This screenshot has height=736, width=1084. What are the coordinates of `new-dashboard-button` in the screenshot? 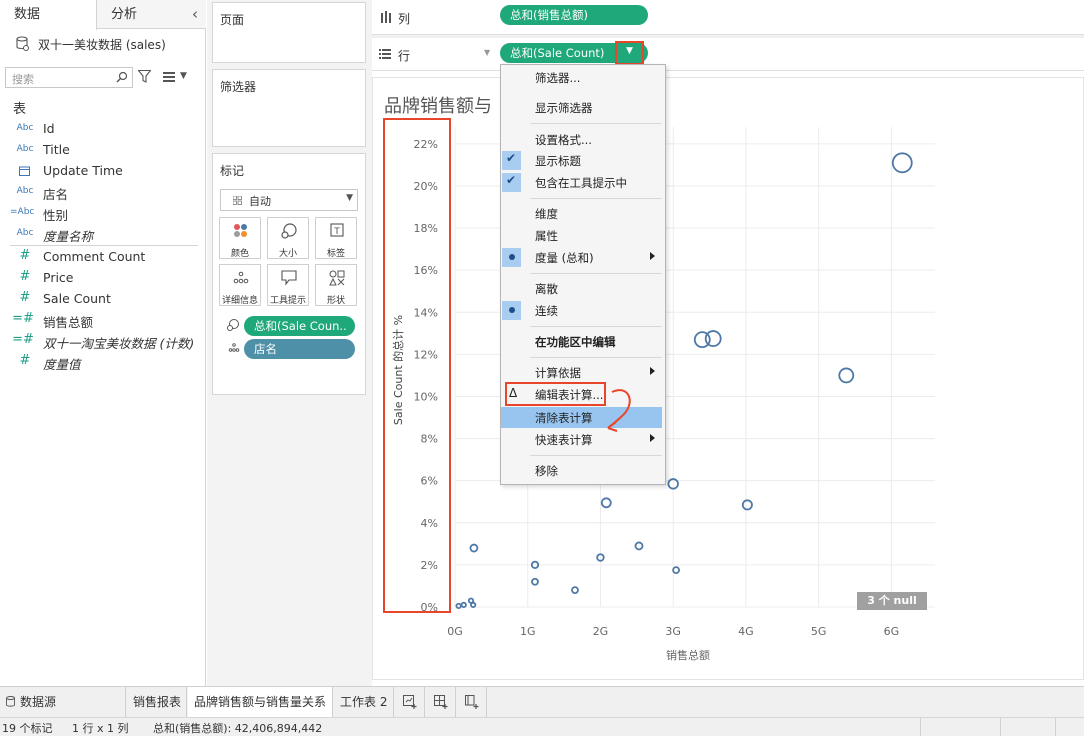 It's located at (441, 702).